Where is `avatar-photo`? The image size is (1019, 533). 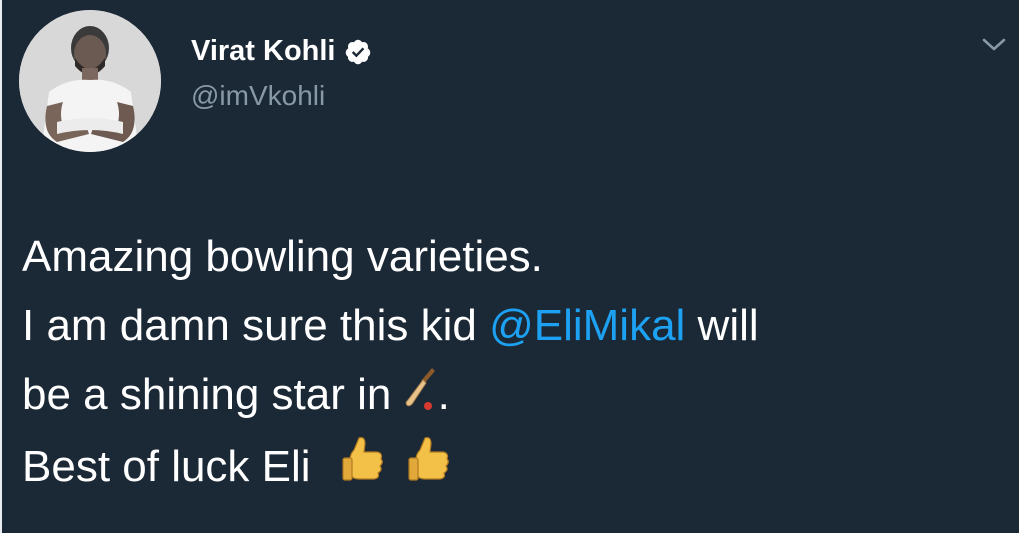
avatar-photo is located at coordinates (90, 81).